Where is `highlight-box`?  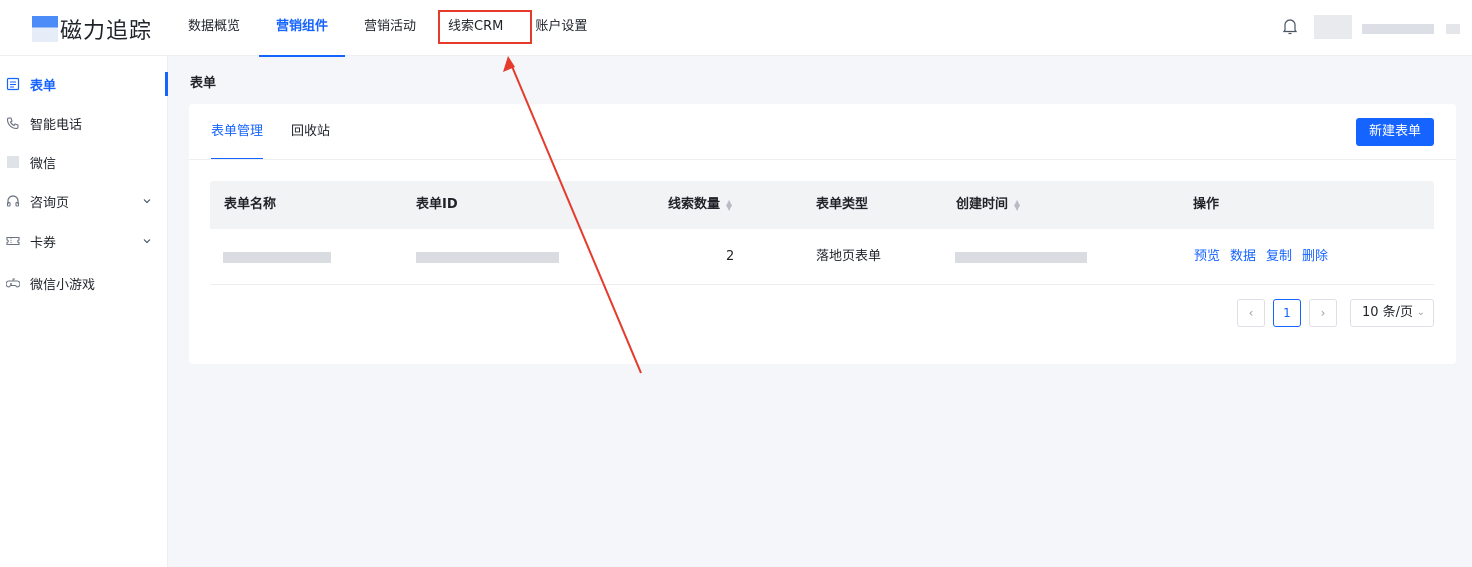 highlight-box is located at coordinates (485, 27).